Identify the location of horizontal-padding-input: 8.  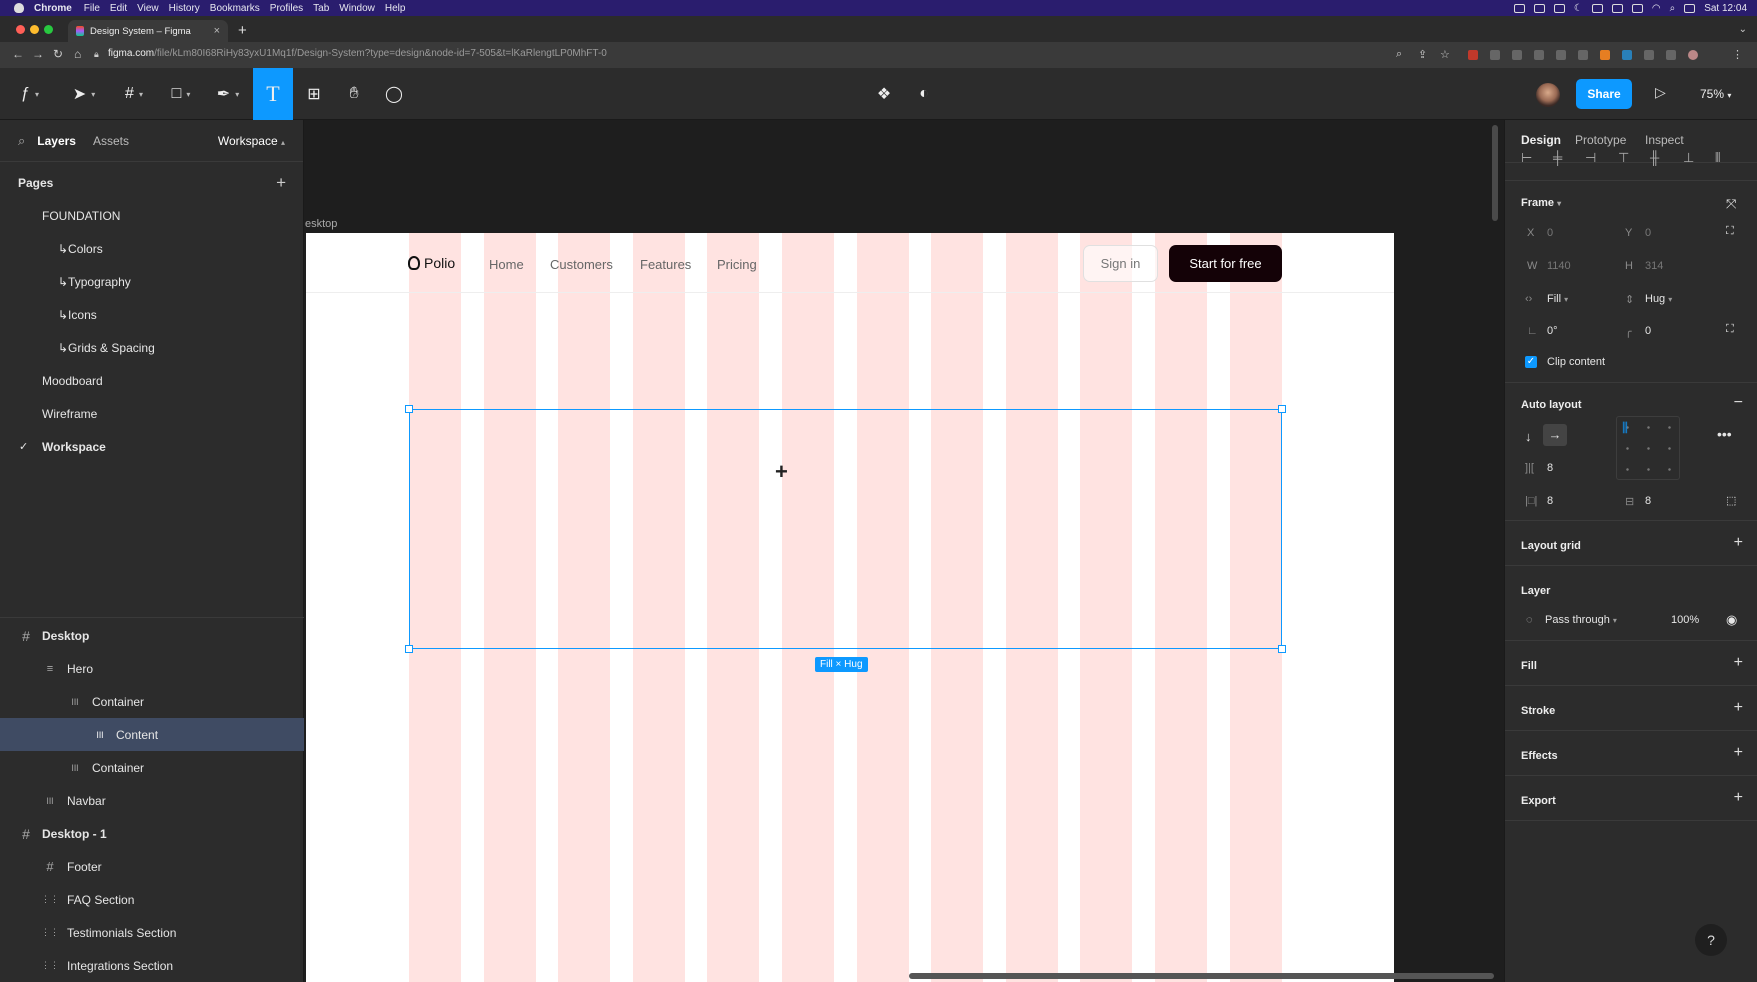
(1550, 501).